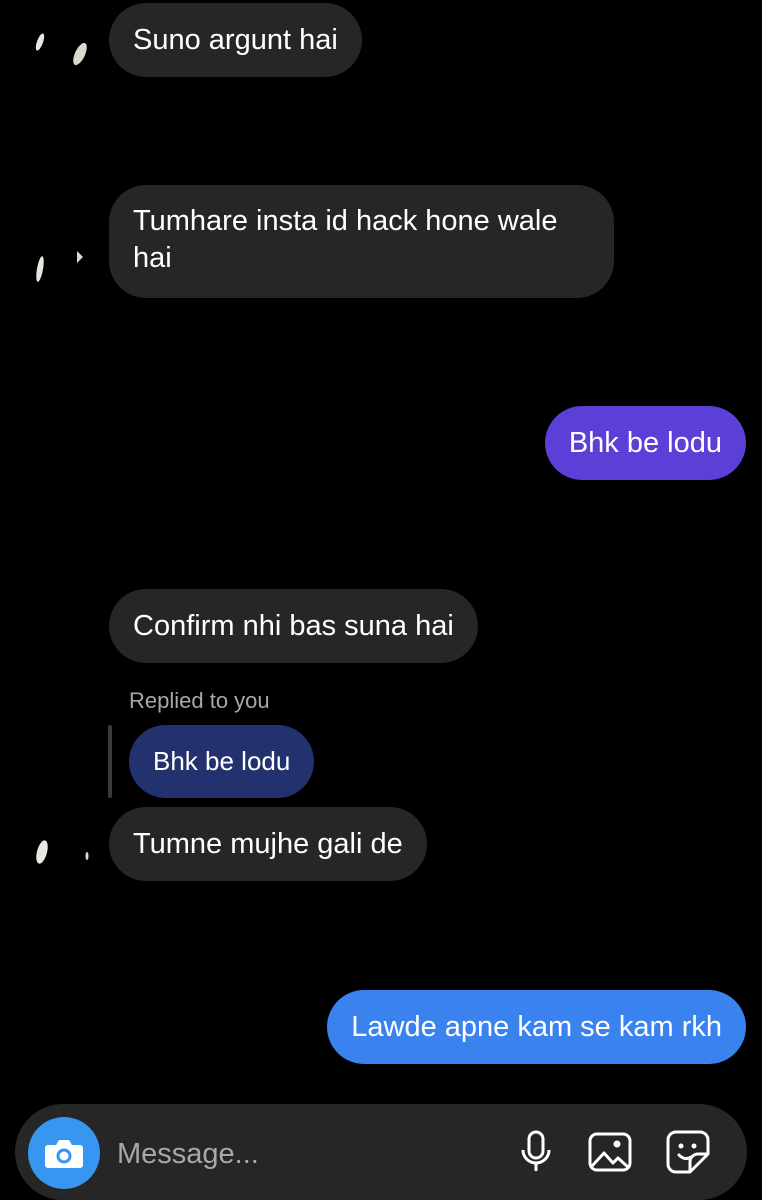 The image size is (762, 1200). I want to click on message-bubble: Lawde apne kam se kam rkh, so click(536, 1027).